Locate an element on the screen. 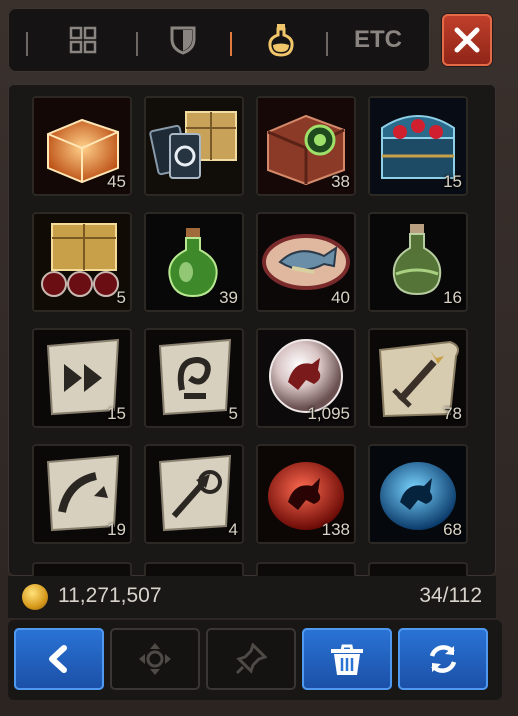 Image resolution: width=518 pixels, height=716 pixels. potion-icon is located at coordinates (281, 40).